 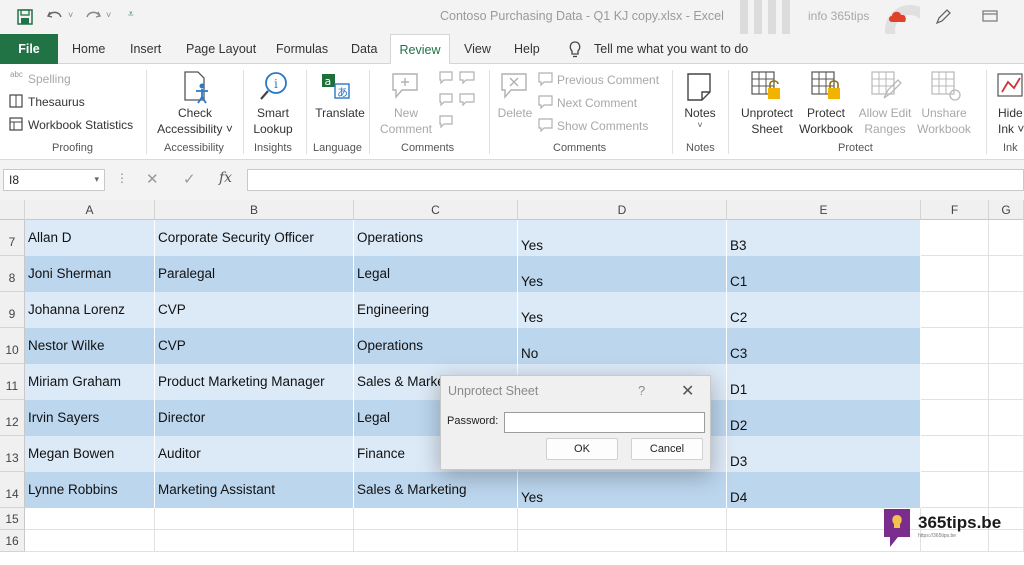 What do you see at coordinates (56, 102) in the screenshot?
I see `thesaurus-button: Thesaurus` at bounding box center [56, 102].